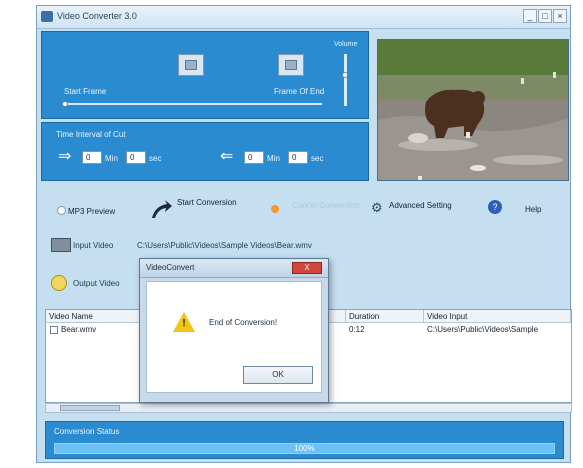 The height and width of the screenshot is (468, 583). Describe the element at coordinates (85, 91) in the screenshot. I see `start-frame-label: Start Frame` at that location.